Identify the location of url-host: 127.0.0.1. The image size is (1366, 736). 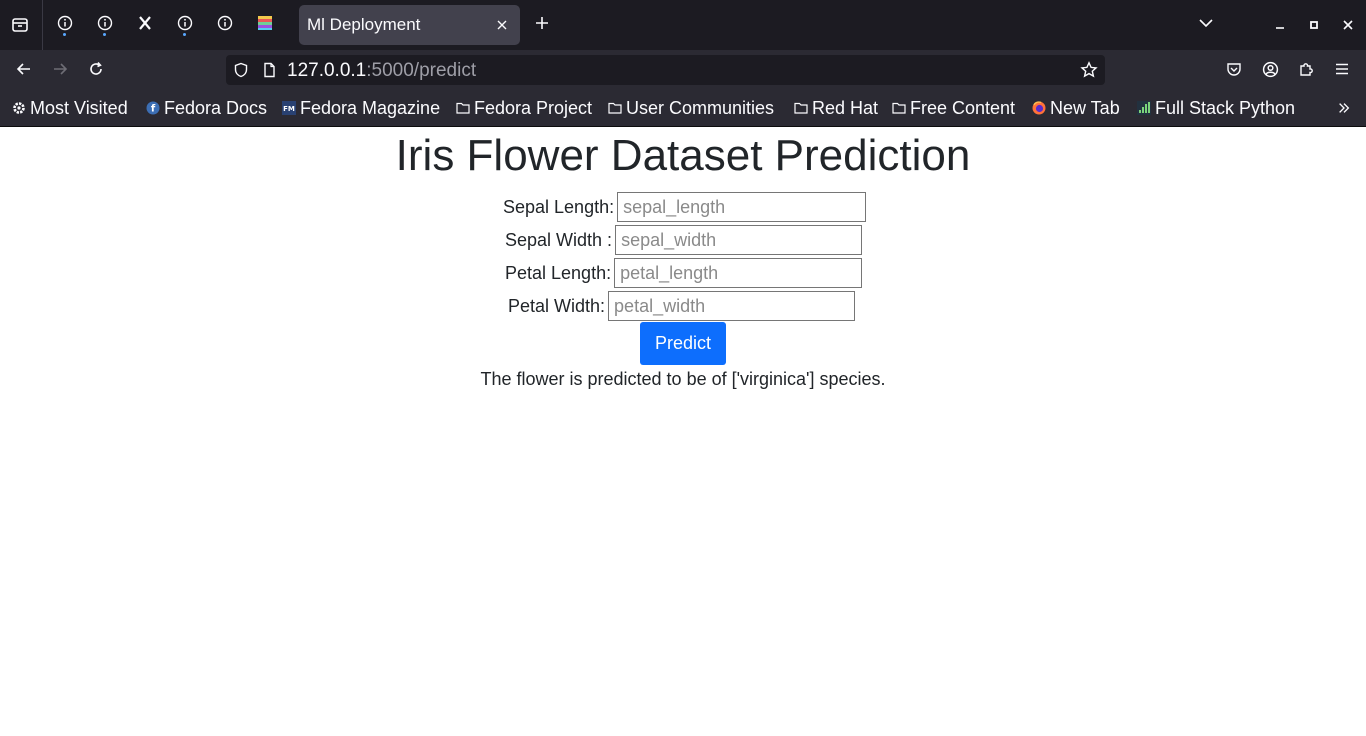
(327, 70).